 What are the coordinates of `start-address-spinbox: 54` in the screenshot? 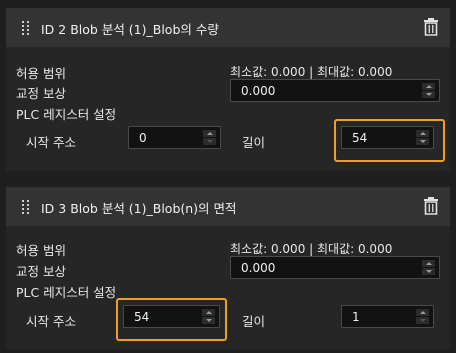 It's located at (171, 316).